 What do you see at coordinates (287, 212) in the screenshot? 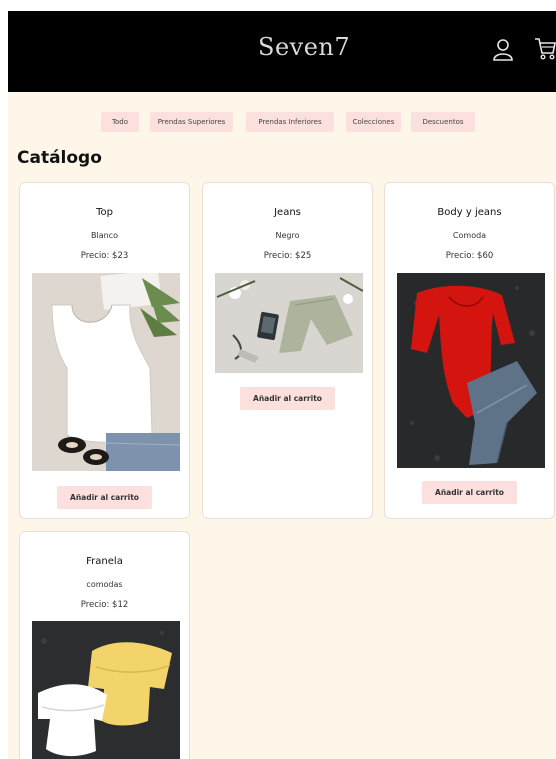
I see `product-name: Jeans` at bounding box center [287, 212].